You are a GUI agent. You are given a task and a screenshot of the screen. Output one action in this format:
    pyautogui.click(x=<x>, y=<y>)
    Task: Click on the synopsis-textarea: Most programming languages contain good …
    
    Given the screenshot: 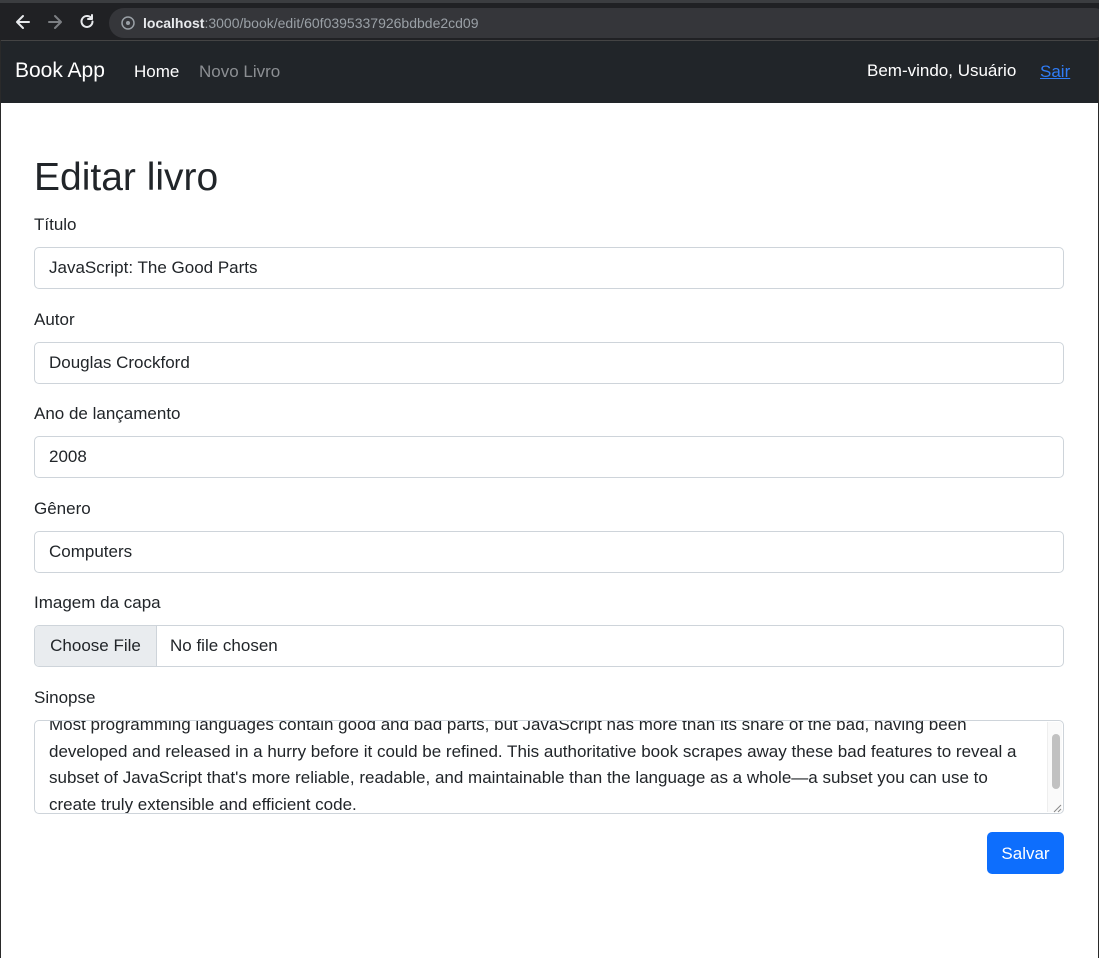 What is the action you would take?
    pyautogui.click(x=549, y=767)
    